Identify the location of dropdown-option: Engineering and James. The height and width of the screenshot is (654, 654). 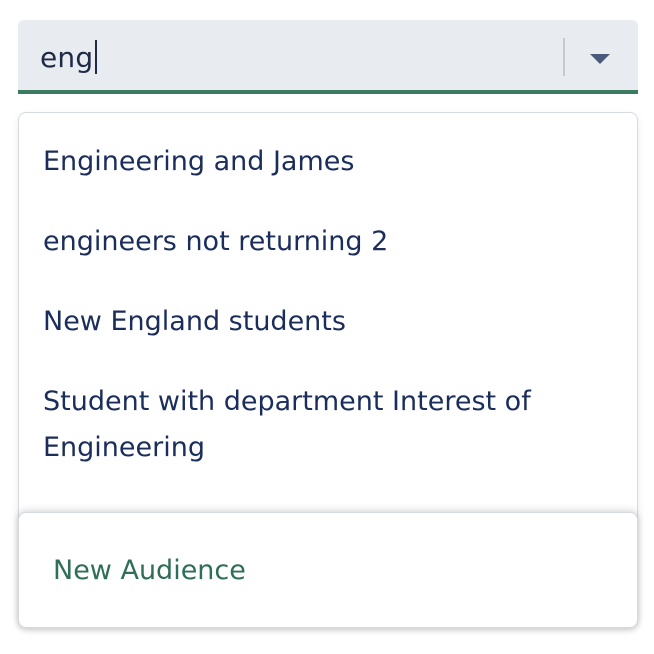
(323, 162).